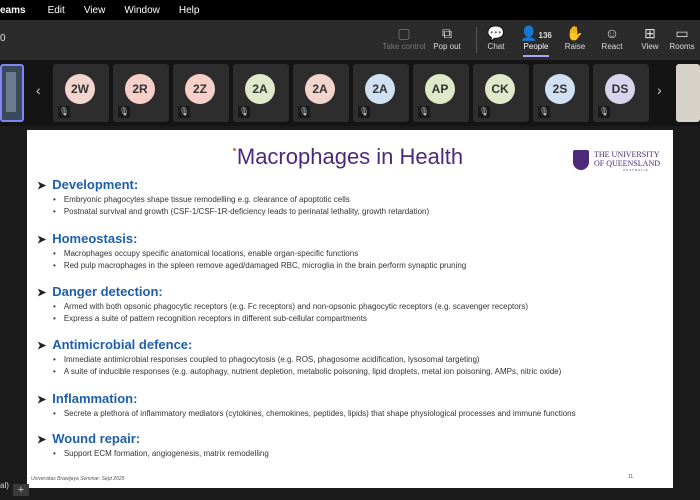  I want to click on section-heading: Development:, so click(95, 184).